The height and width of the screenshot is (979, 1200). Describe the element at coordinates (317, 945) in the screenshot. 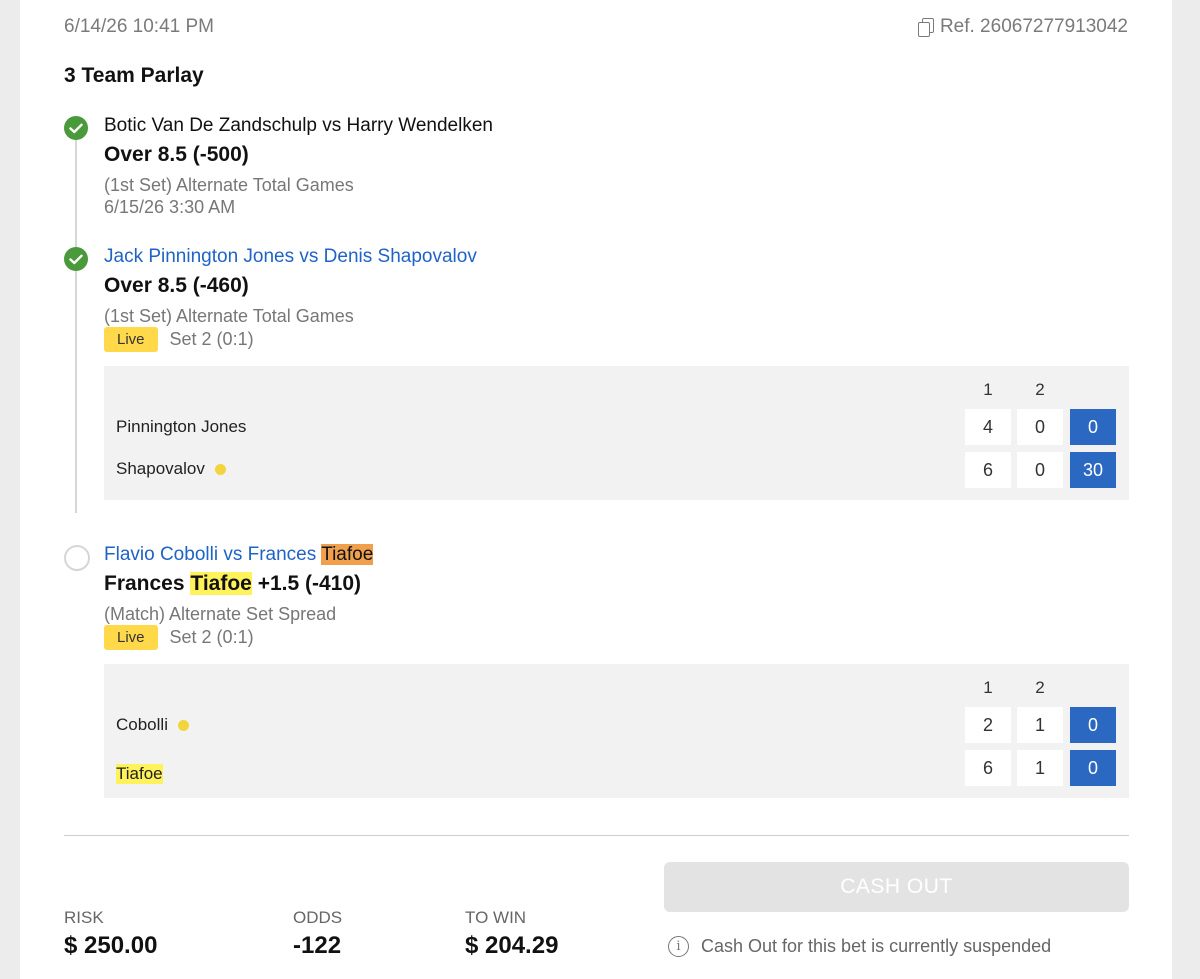

I see `odds-value: -122` at that location.